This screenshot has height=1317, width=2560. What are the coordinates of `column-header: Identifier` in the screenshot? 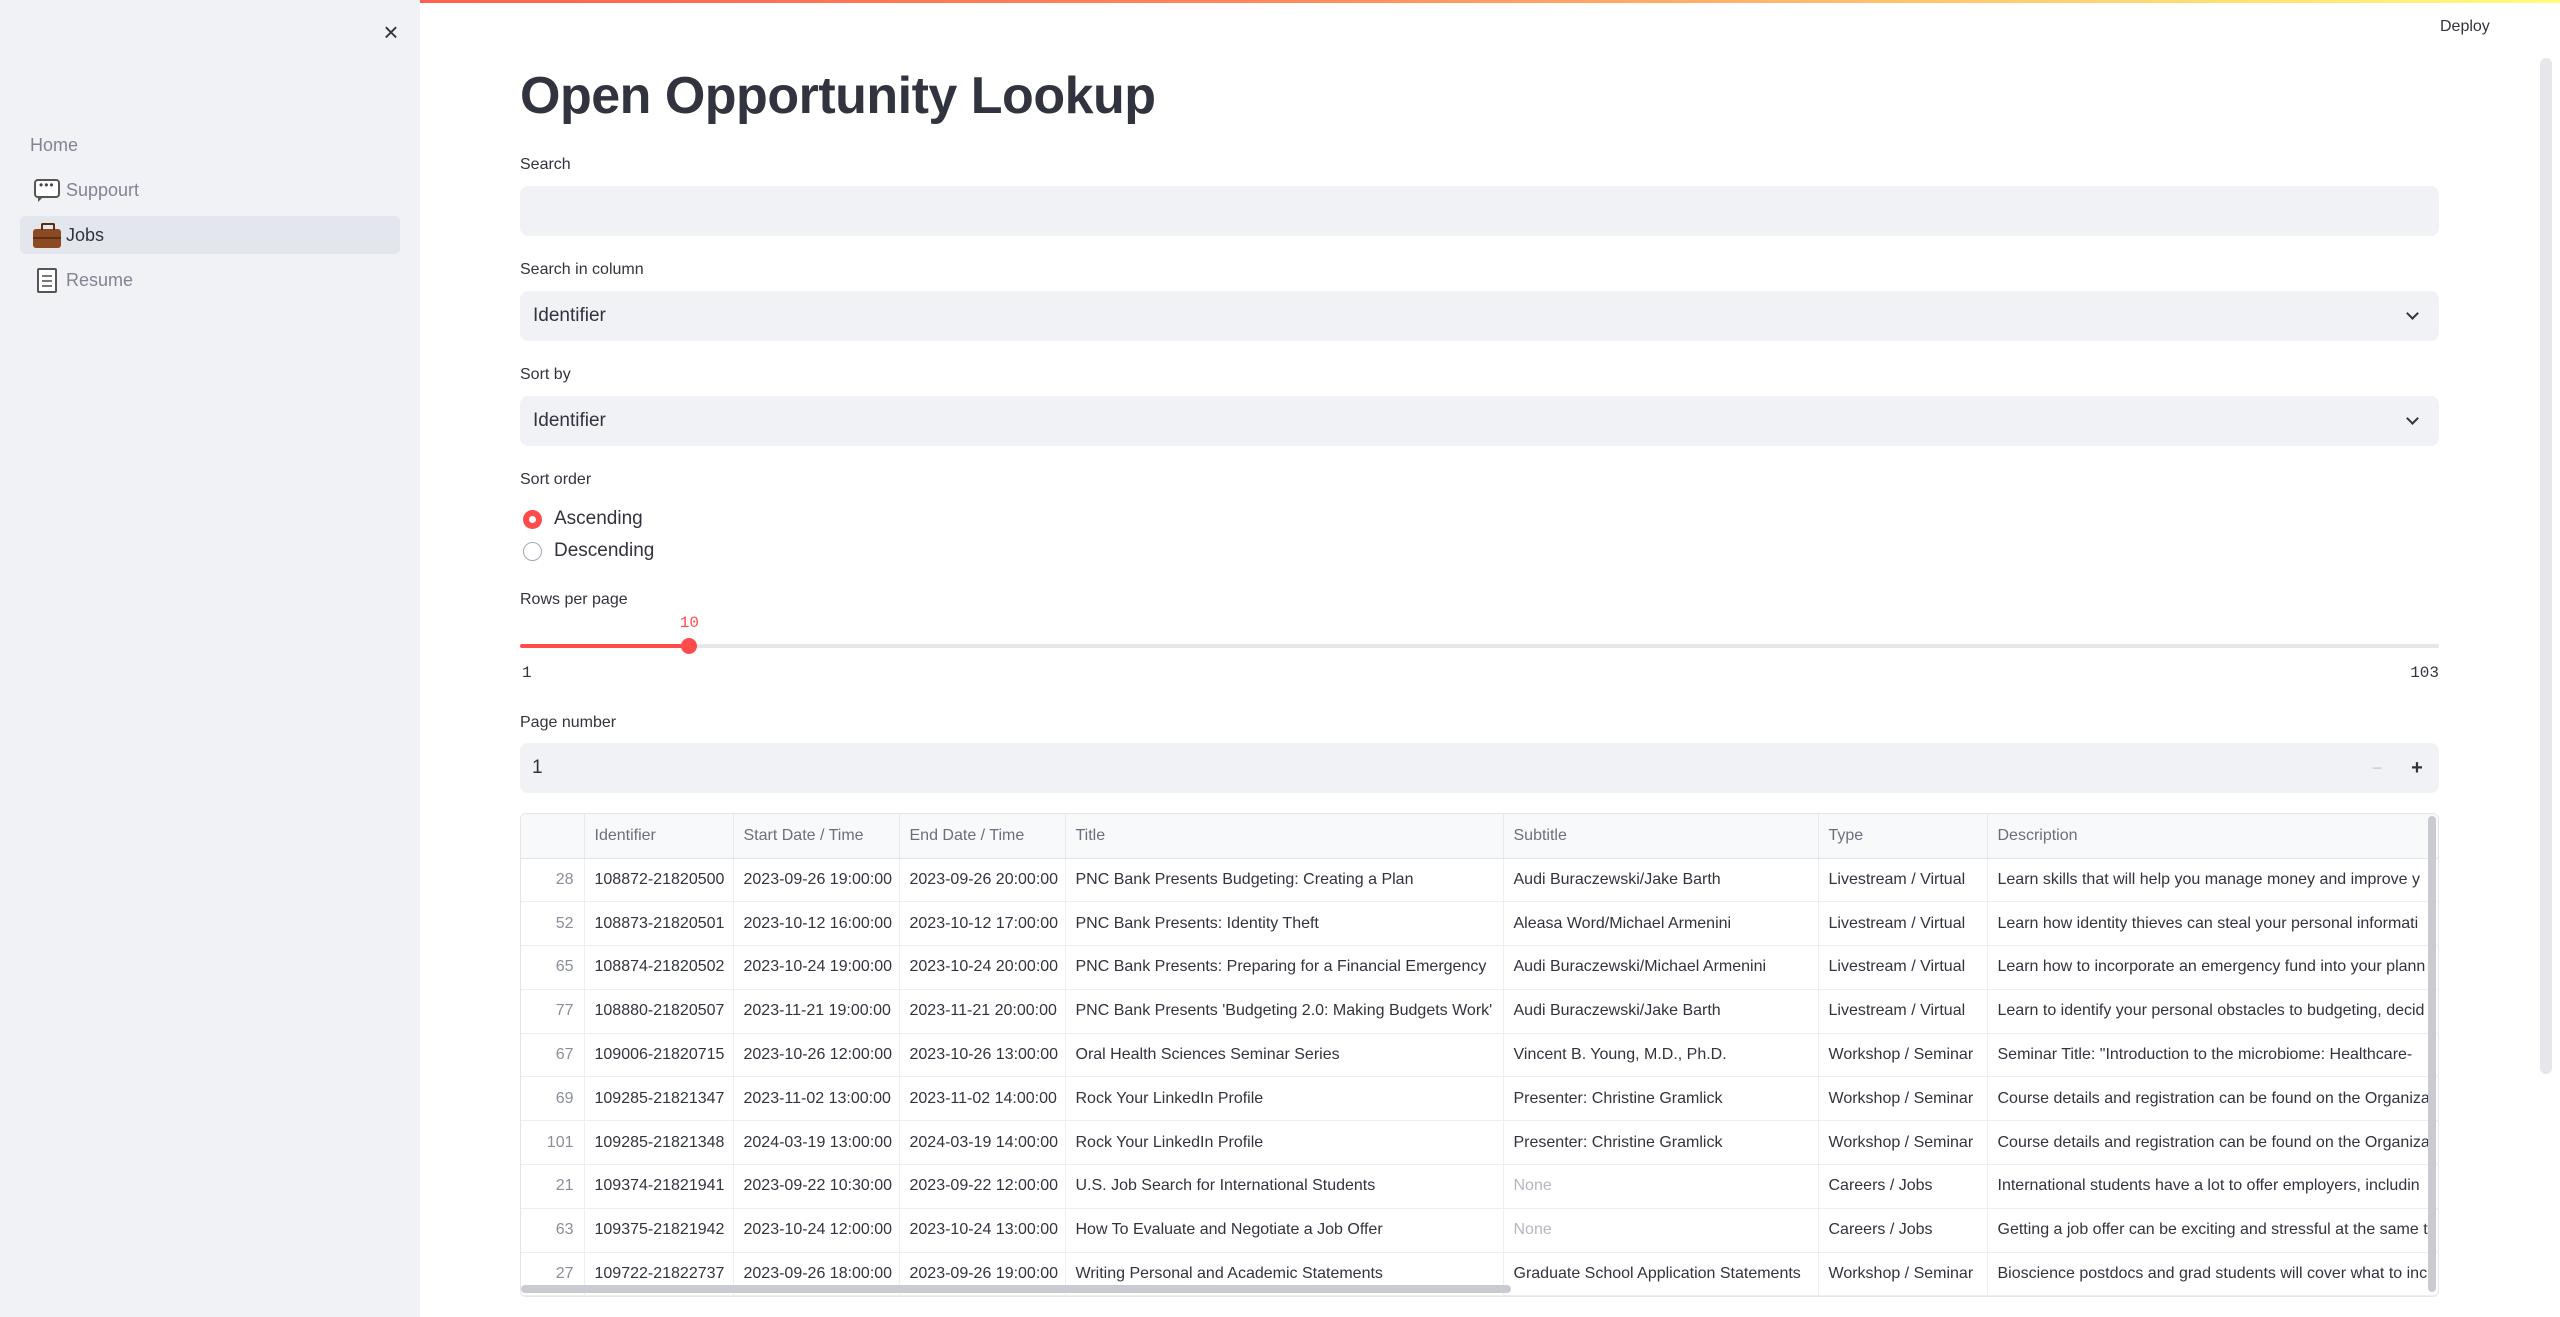 It's located at (659, 836).